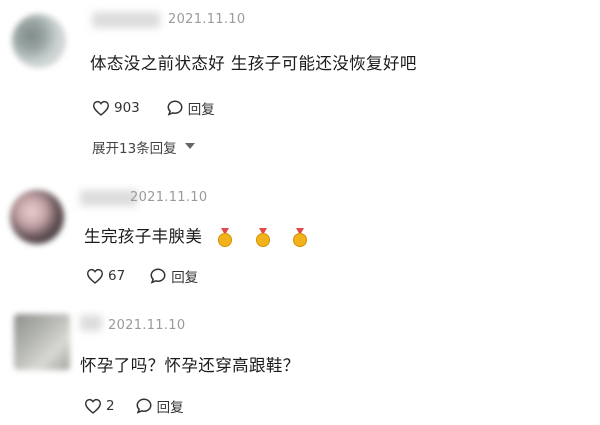 This screenshot has width=600, height=425. I want to click on expand-replies-label: 展开13条回复, so click(134, 149).